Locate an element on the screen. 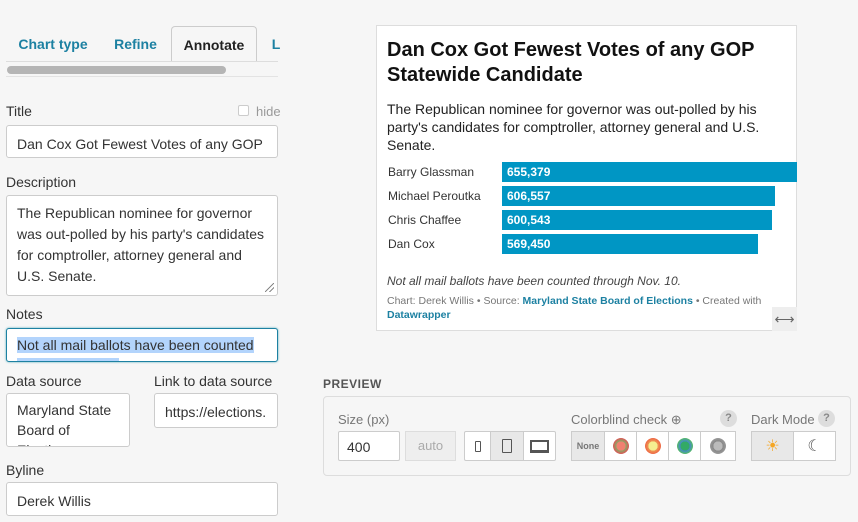 Image resolution: width=858 pixels, height=522 pixels. accessibility-icon: ⊕ is located at coordinates (676, 419).